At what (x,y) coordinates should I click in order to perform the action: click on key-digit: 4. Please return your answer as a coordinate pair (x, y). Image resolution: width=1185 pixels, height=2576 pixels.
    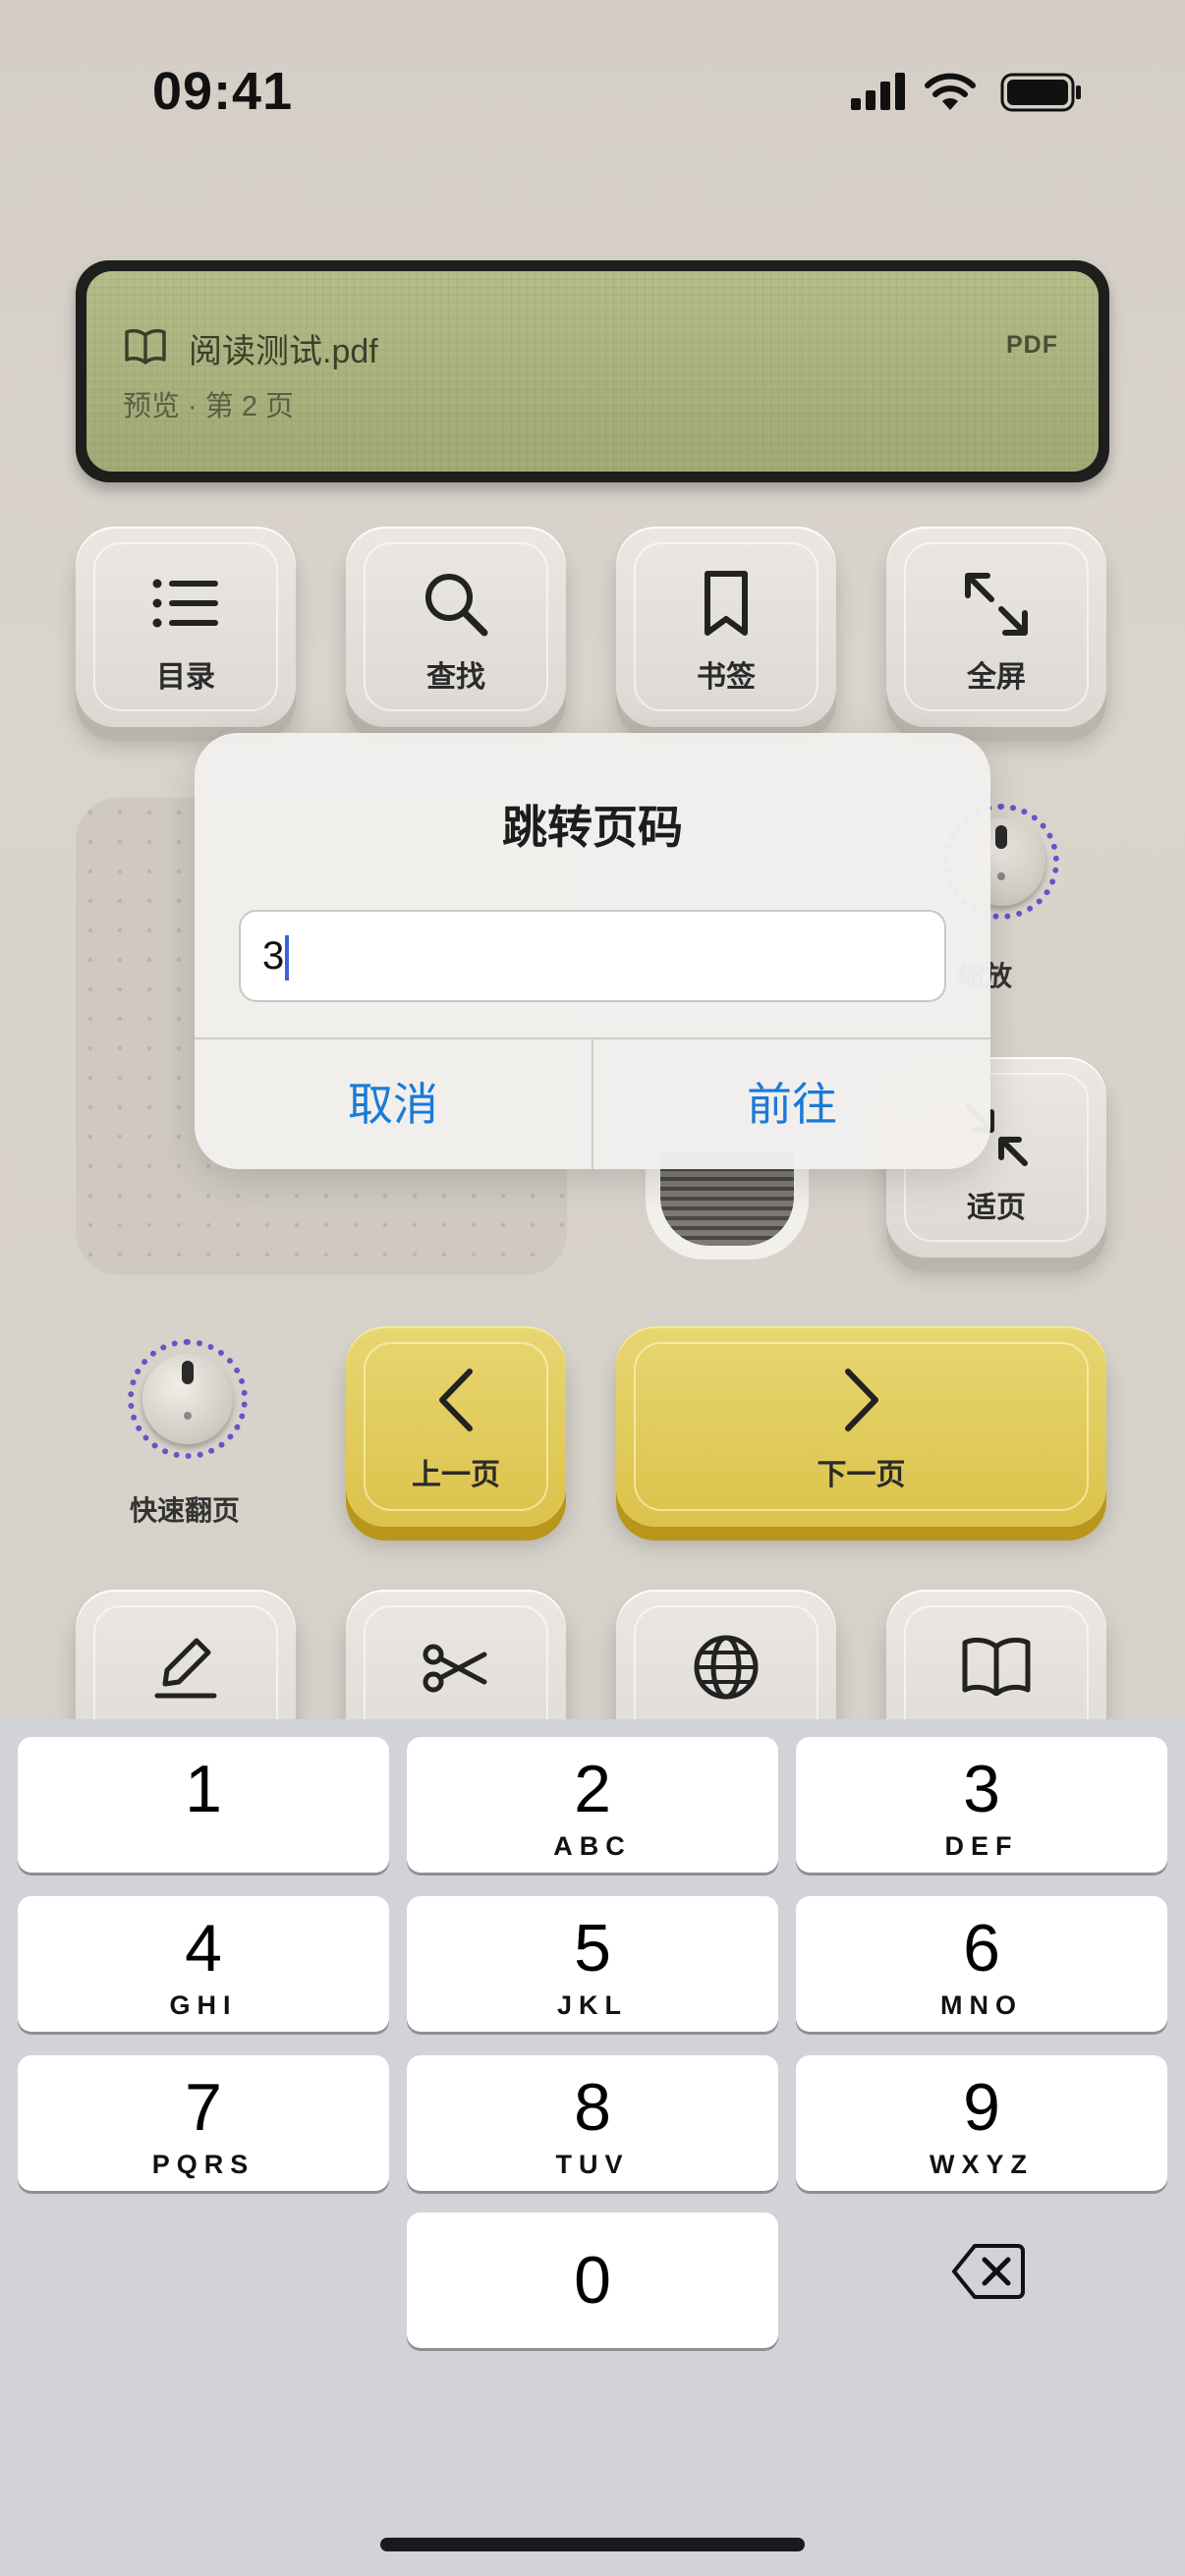
    Looking at the image, I should click on (204, 1948).